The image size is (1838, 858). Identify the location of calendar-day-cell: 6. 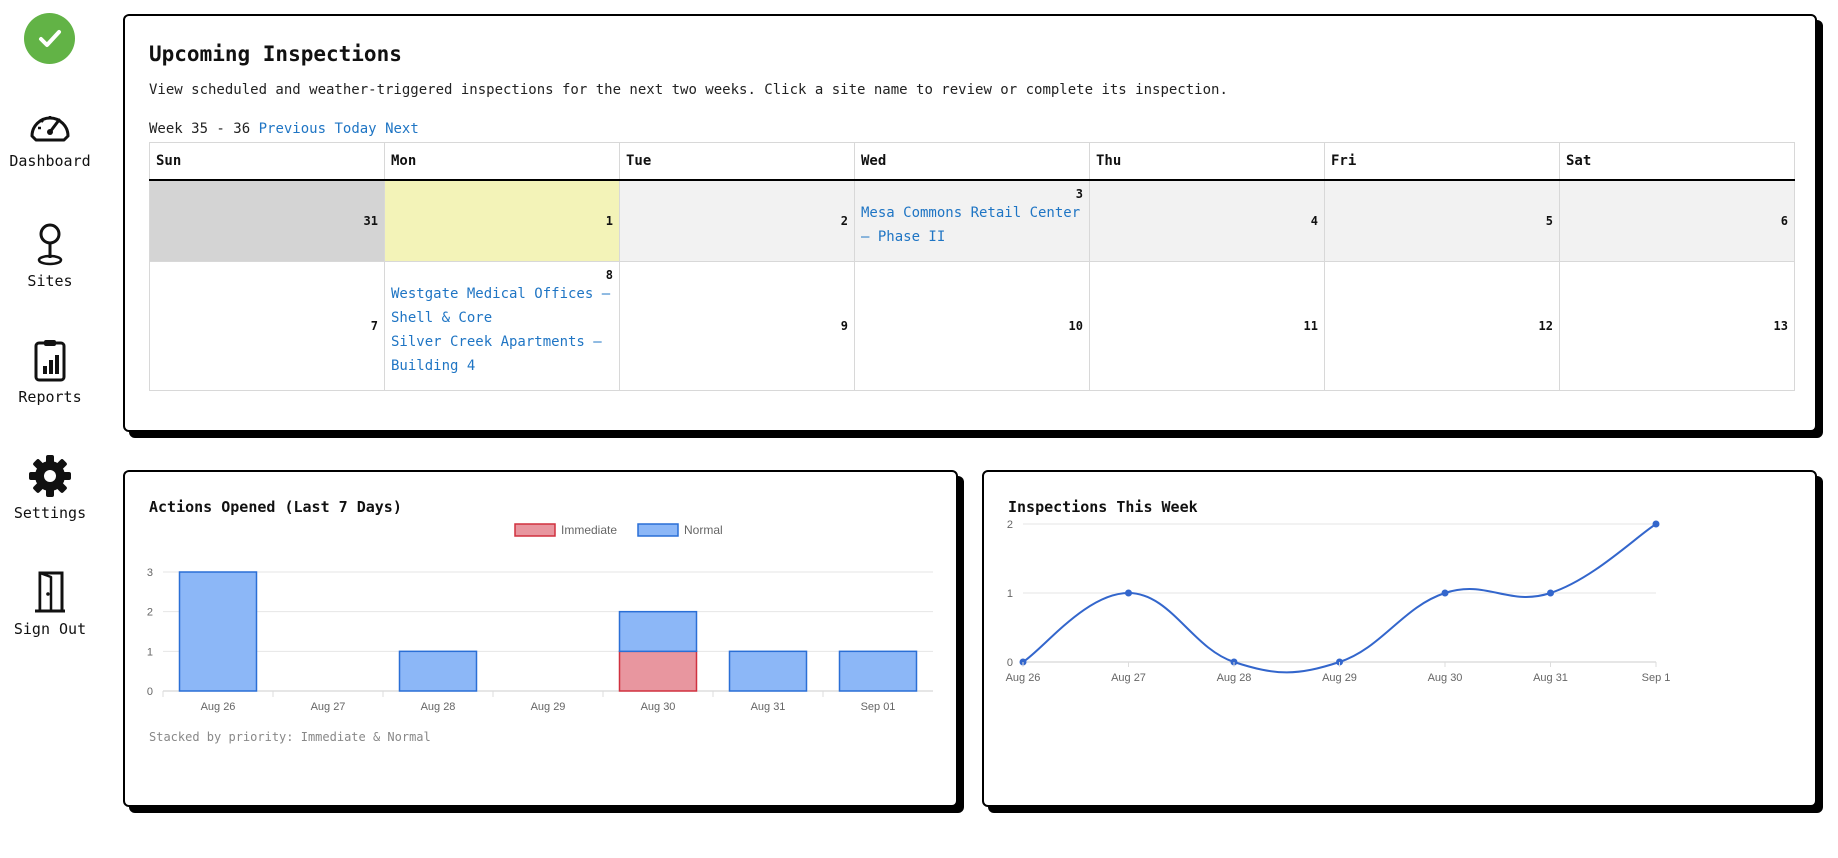
(1677, 220).